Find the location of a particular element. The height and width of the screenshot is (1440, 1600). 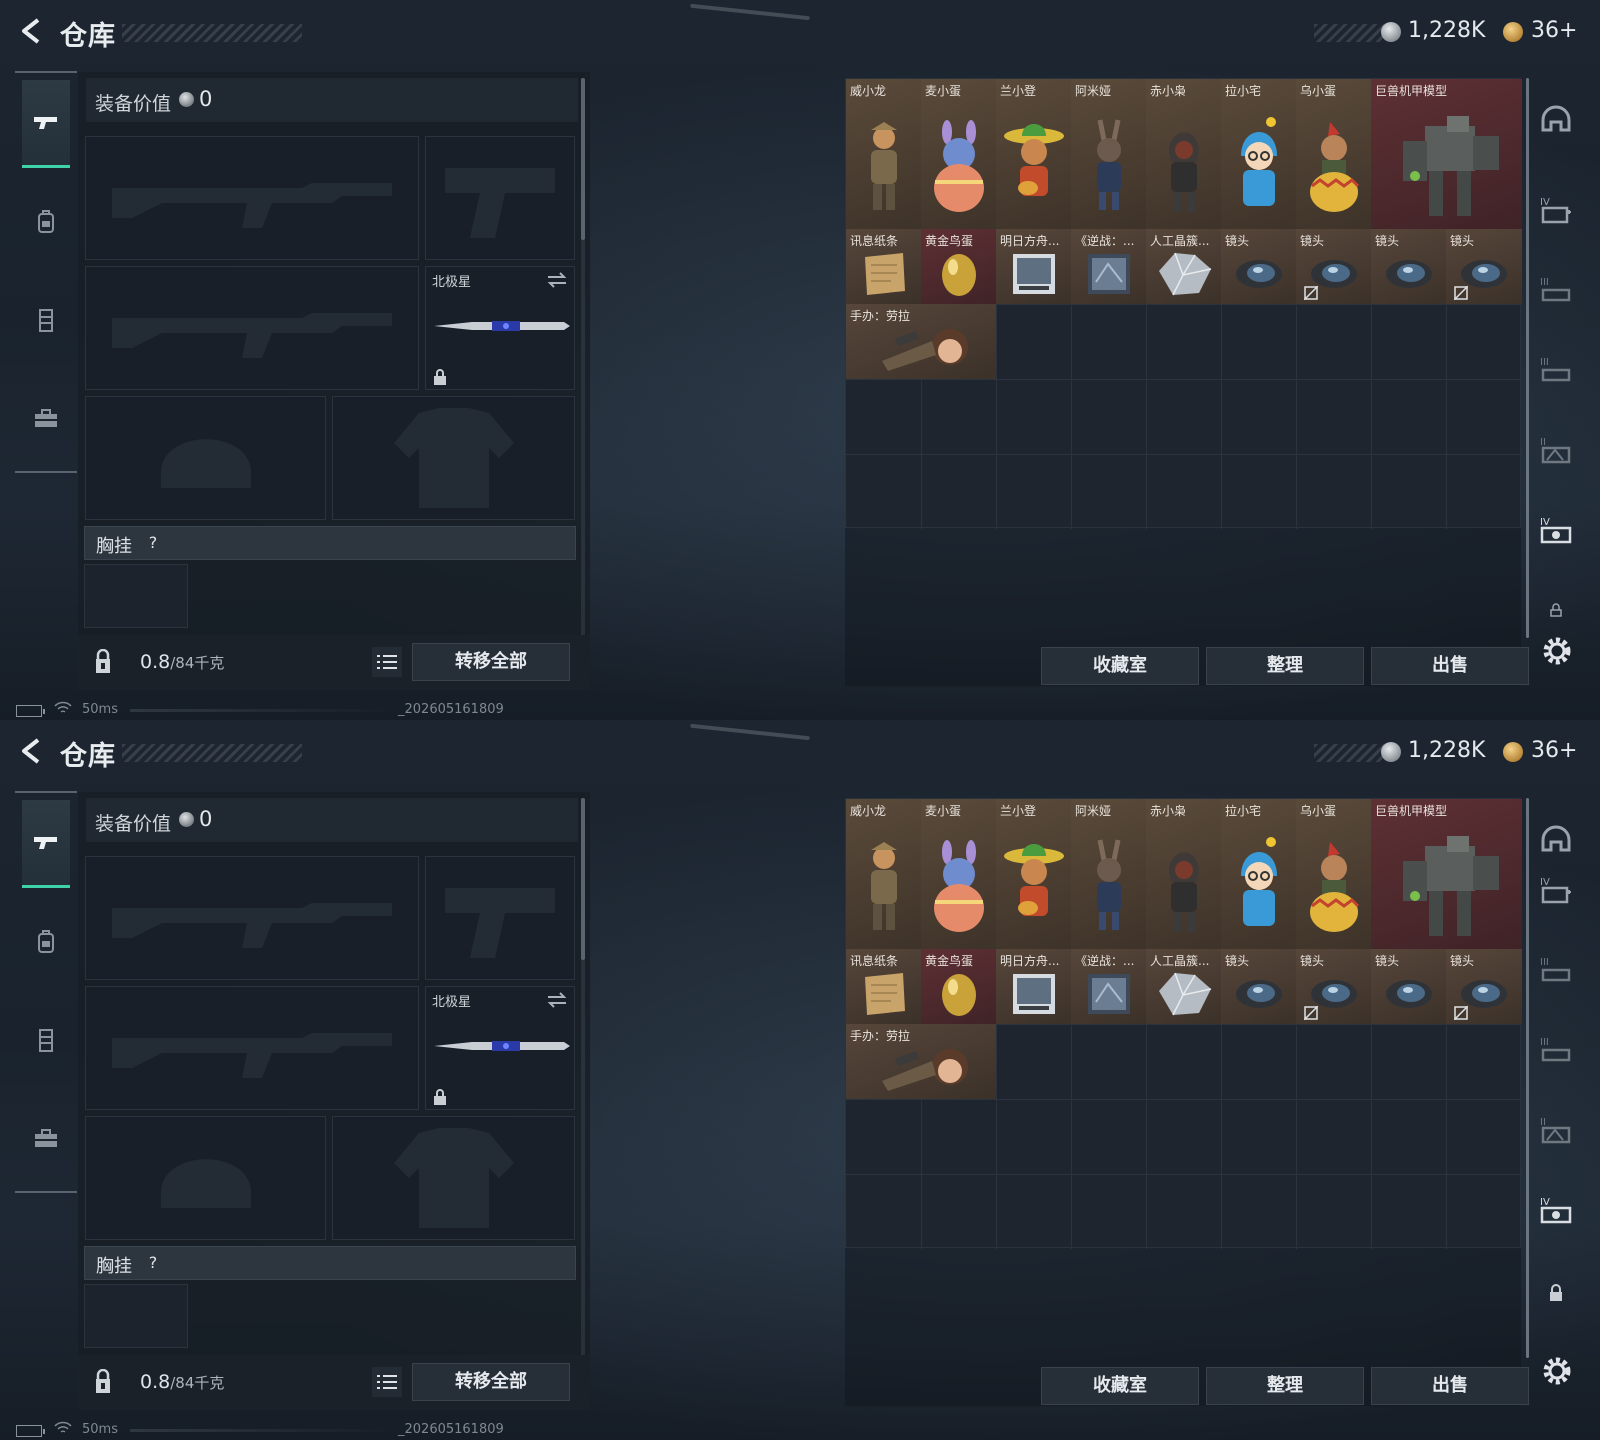

equipment-footer: 0.8/84千克 转移全部 is located at coordinates (334, 1382).